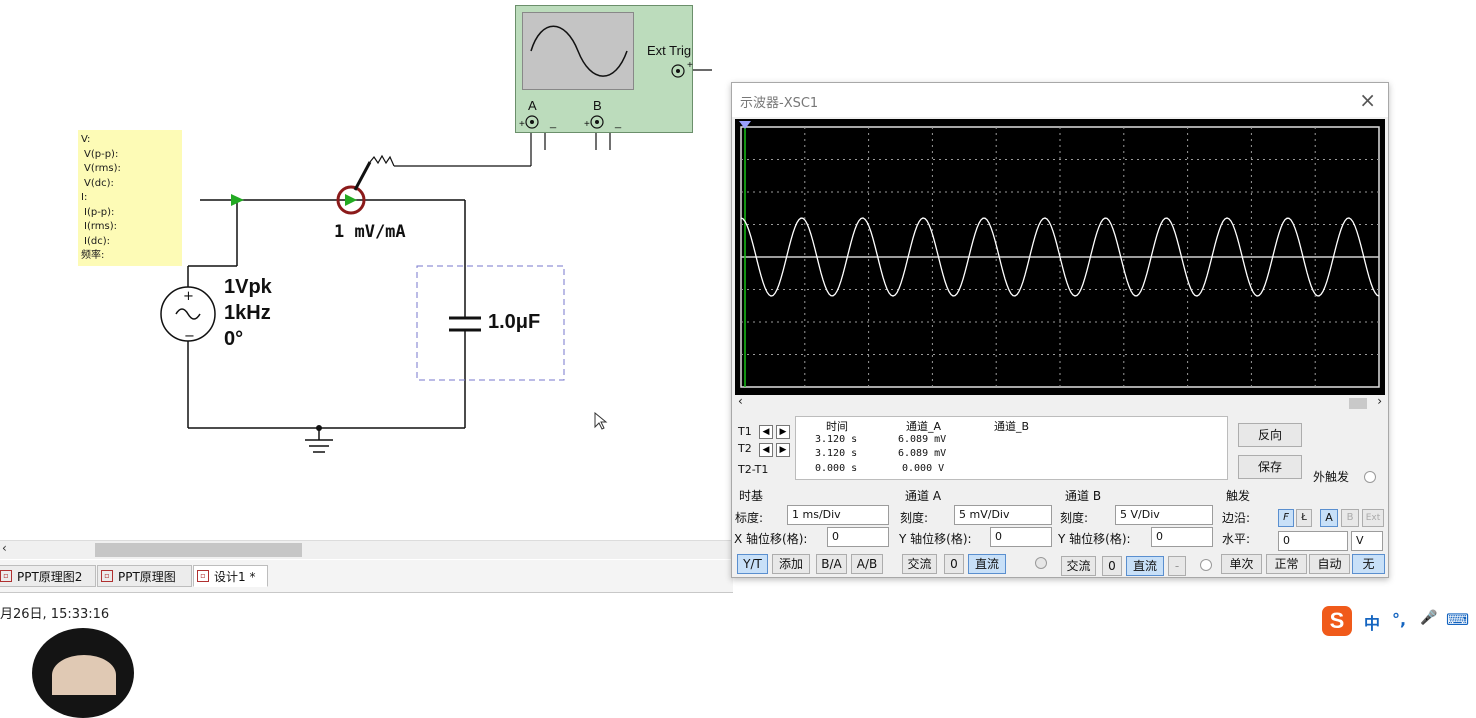  What do you see at coordinates (230, 576) in the screenshot?
I see `tab-design-1: ▫ 设计1 *` at bounding box center [230, 576].